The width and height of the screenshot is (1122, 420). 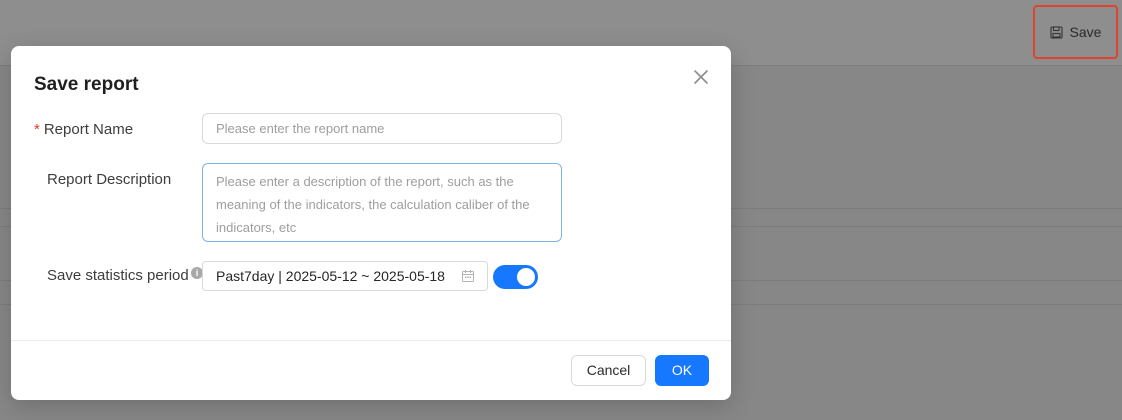 I want to click on statistics-period-label: Save statistics period, so click(x=118, y=275).